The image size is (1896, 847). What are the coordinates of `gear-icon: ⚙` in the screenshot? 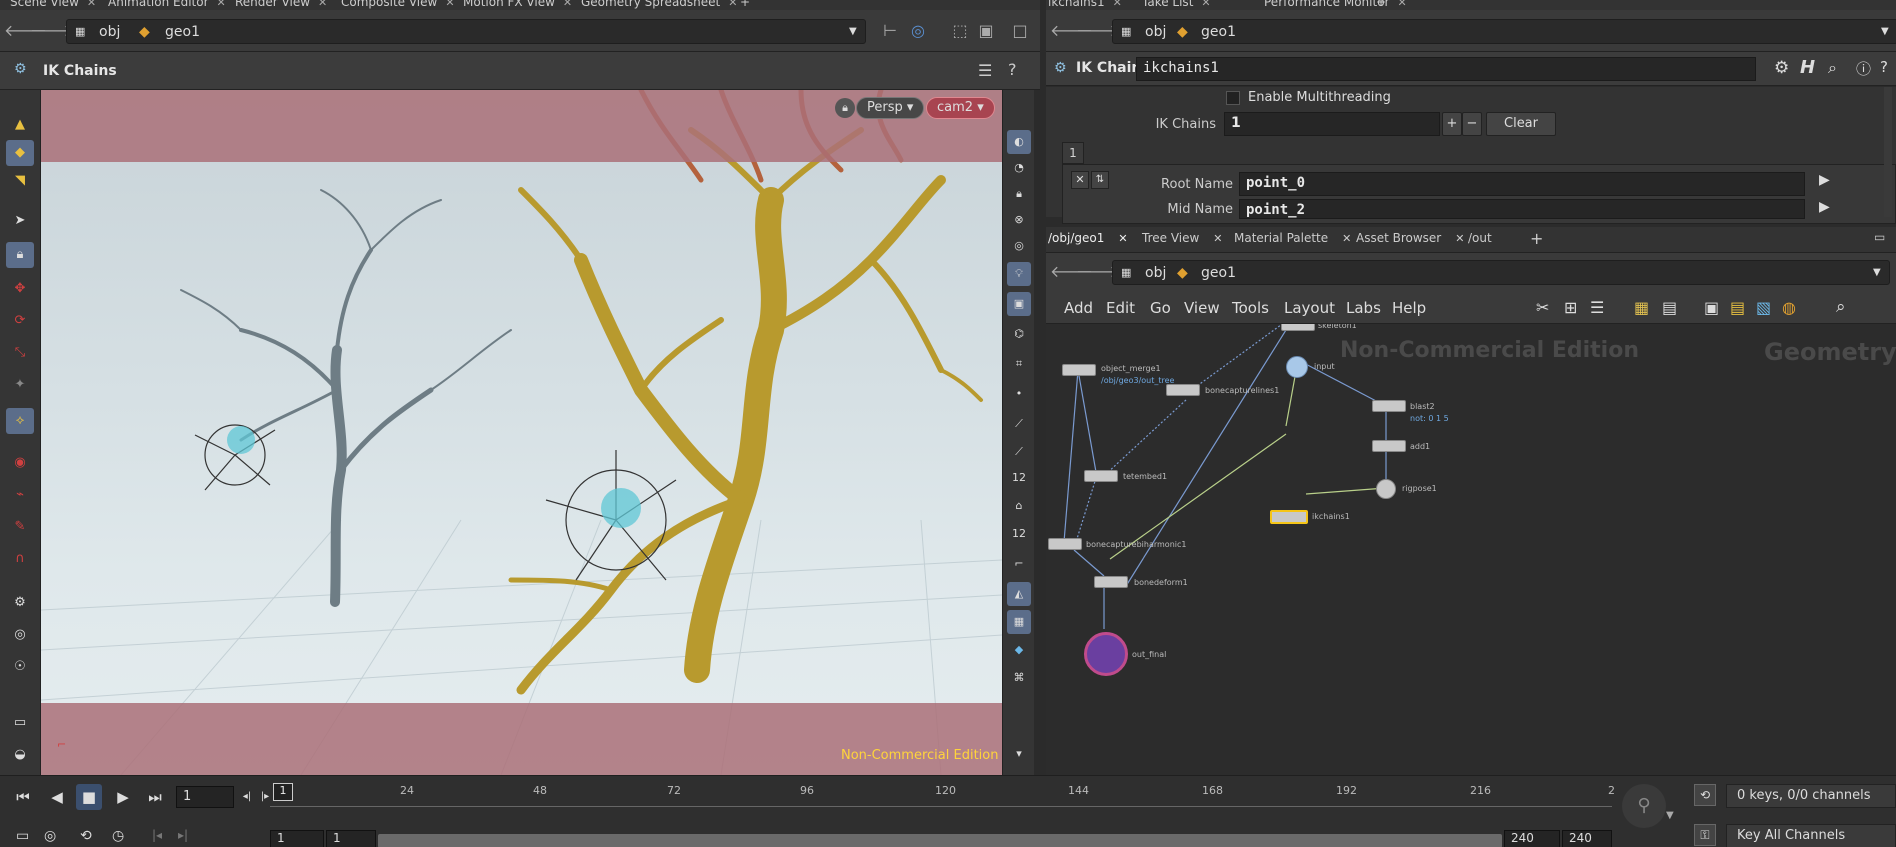 It's located at (1781, 68).